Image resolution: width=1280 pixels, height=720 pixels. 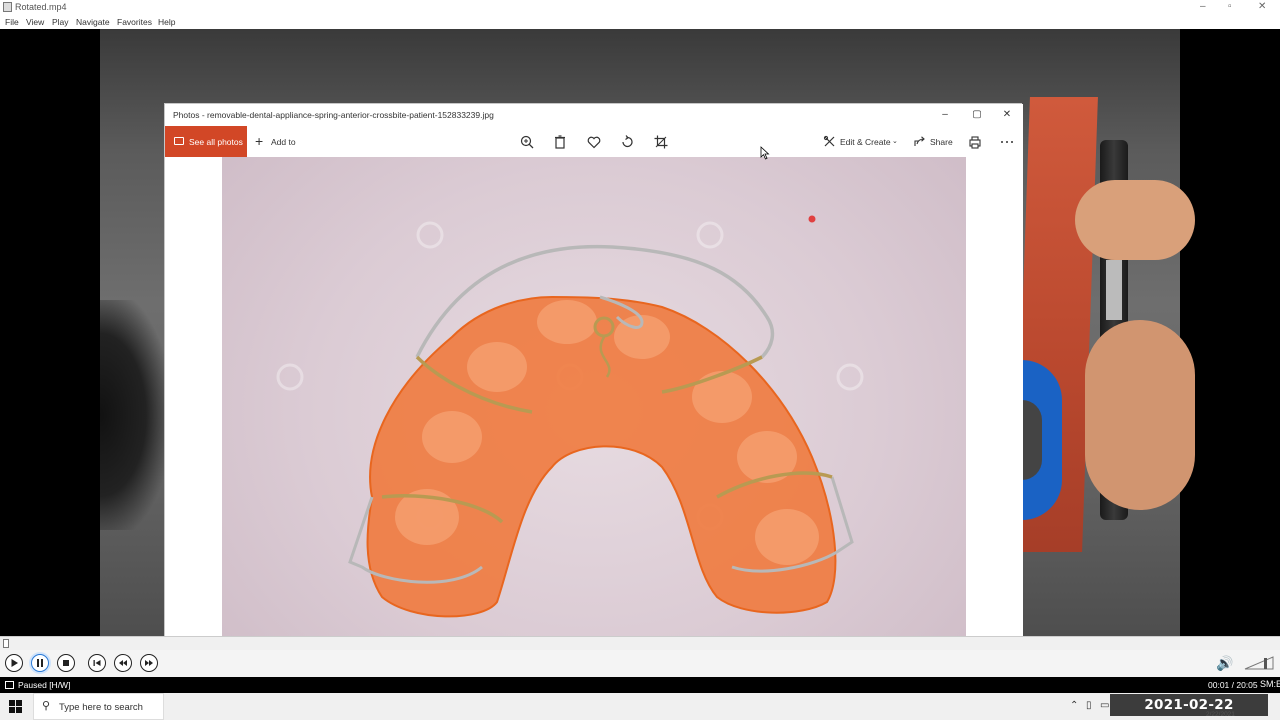 I want to click on zoom-icon, so click(x=527, y=142).